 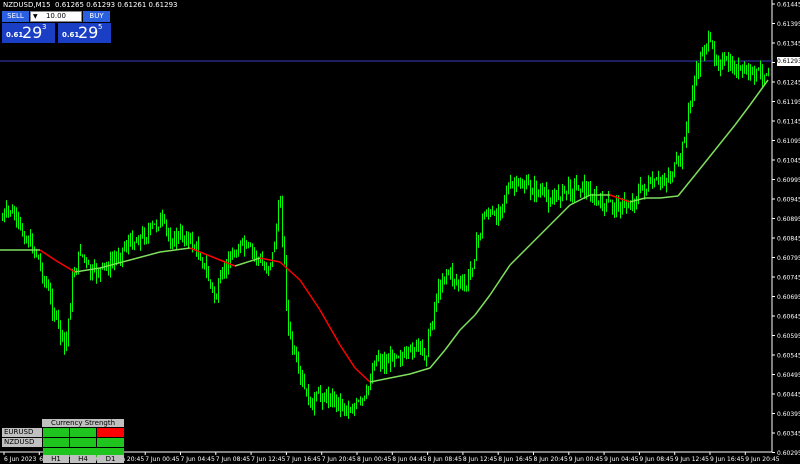 I want to click on price-tick-label: 0.61145, so click(x=788, y=122).